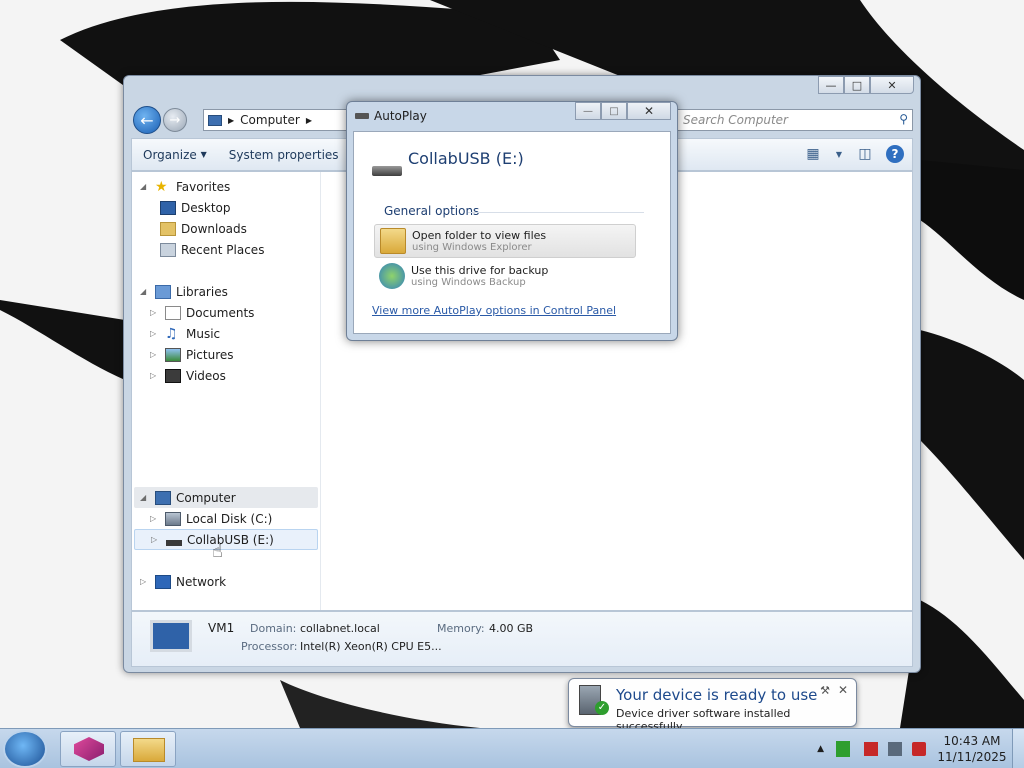 This screenshot has height=768, width=1024. What do you see at coordinates (479, 235) in the screenshot?
I see `option-title: Open folder to view files` at bounding box center [479, 235].